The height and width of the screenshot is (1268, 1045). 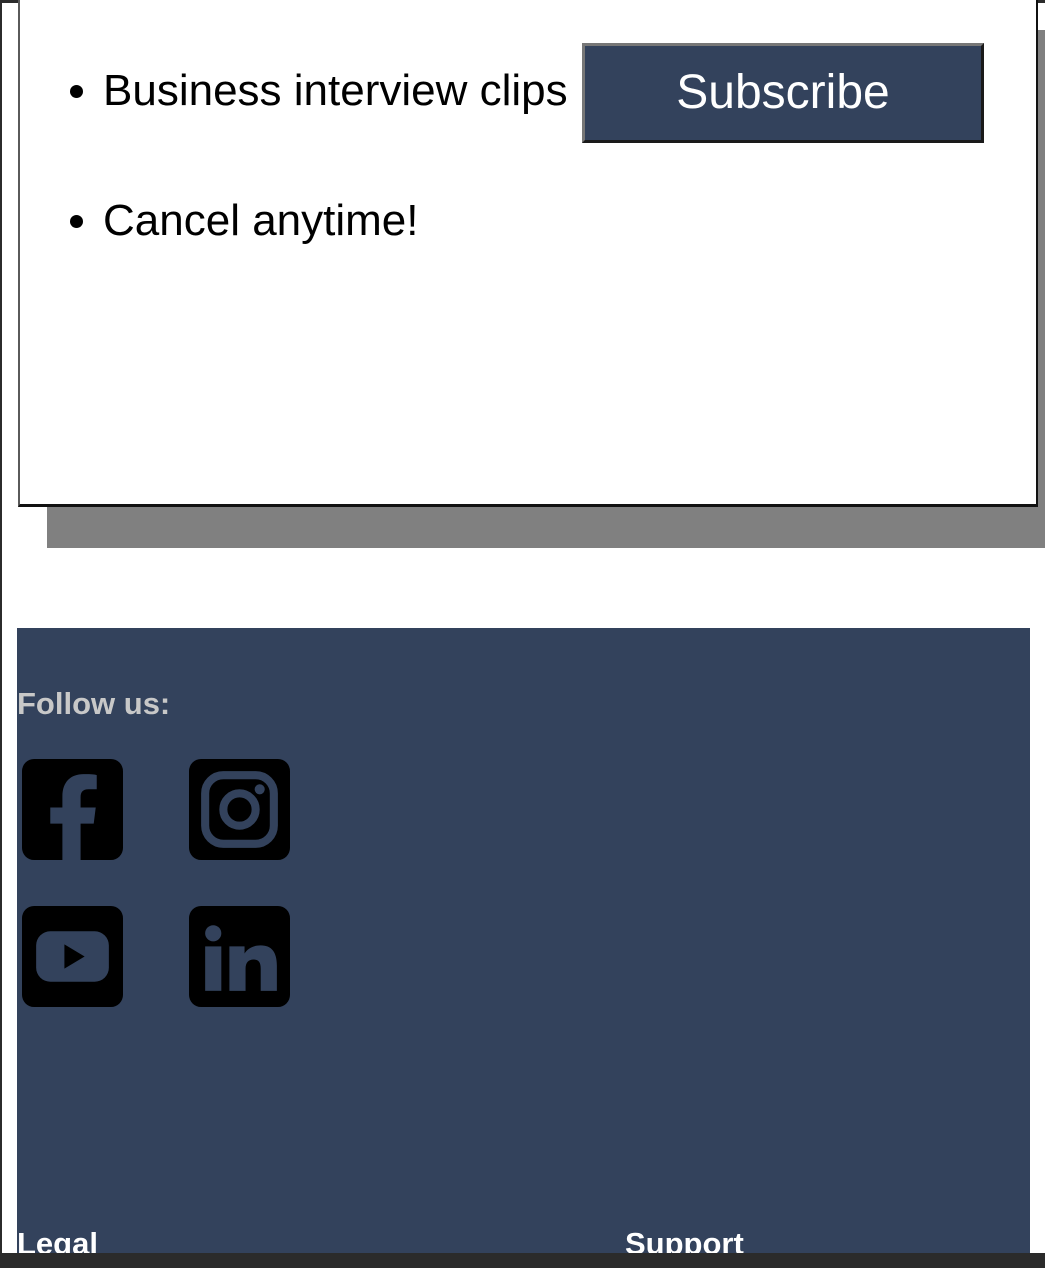 I want to click on facebook-link, so click(x=72, y=809).